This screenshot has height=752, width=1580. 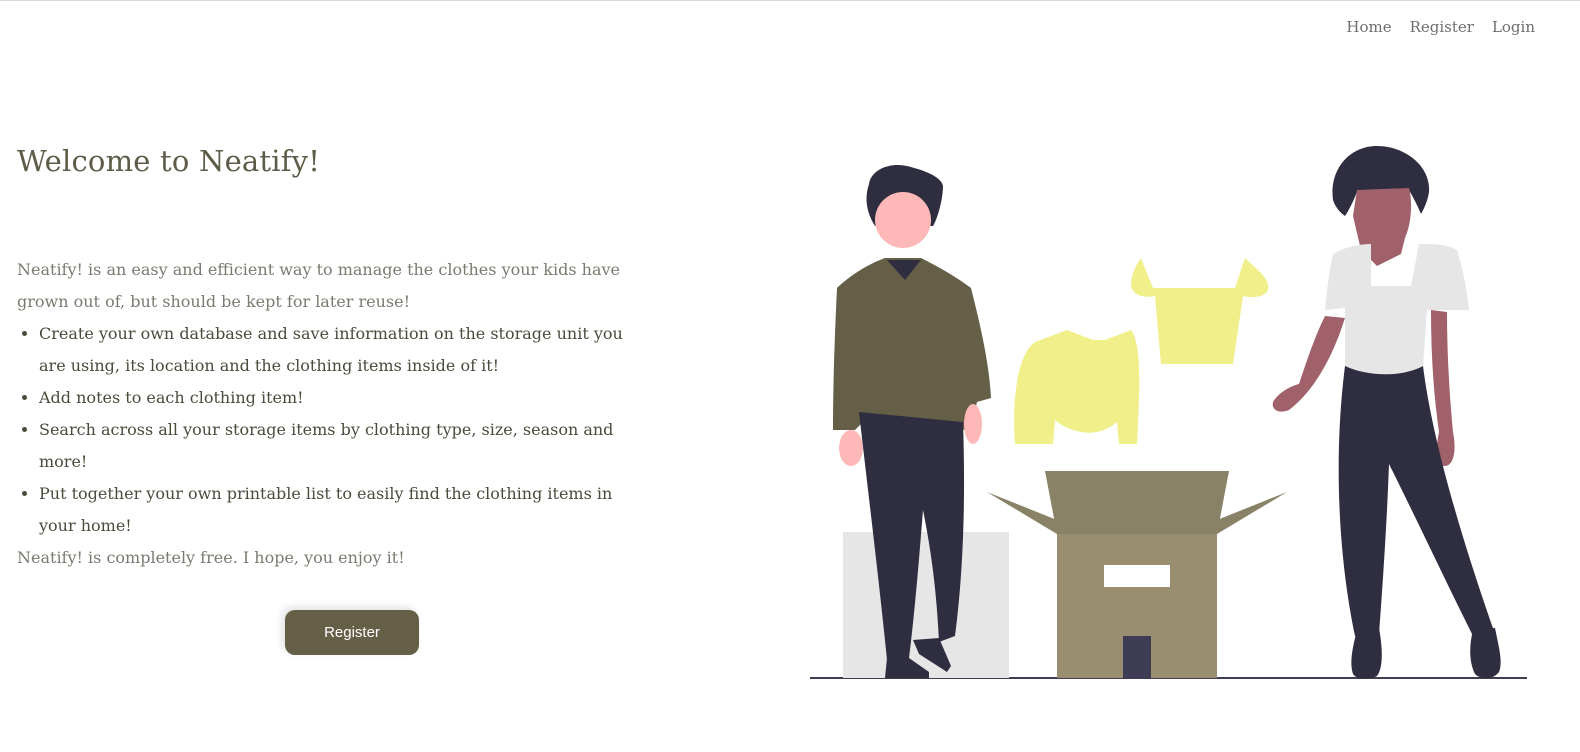 What do you see at coordinates (851, 448) in the screenshot?
I see `man-left-hand` at bounding box center [851, 448].